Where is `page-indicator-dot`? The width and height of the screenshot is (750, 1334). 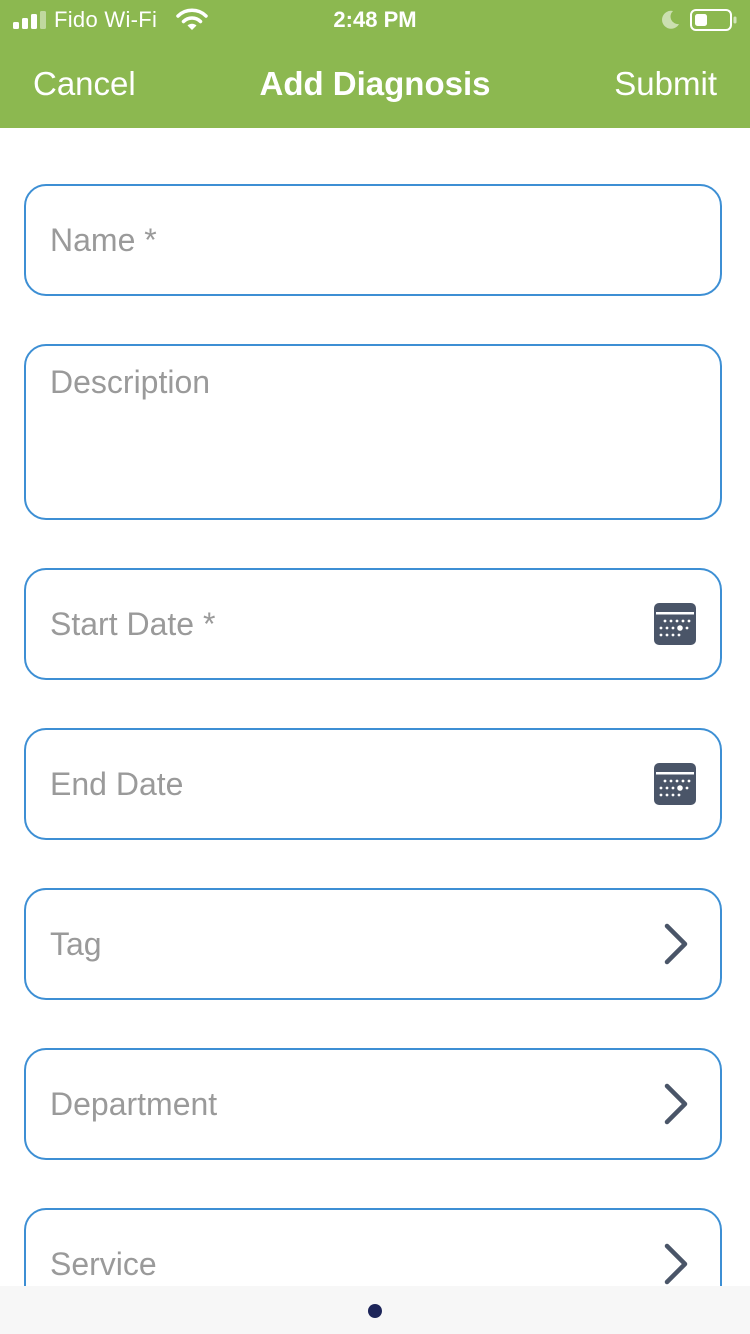 page-indicator-dot is located at coordinates (375, 1311).